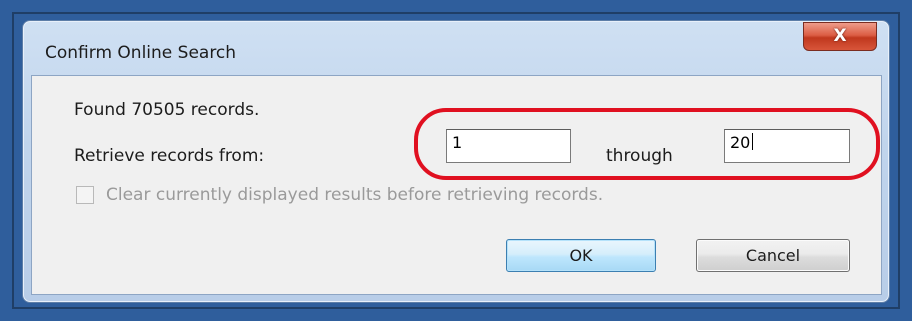  What do you see at coordinates (167, 110) in the screenshot?
I see `found-records-text: Found 70505 records.` at bounding box center [167, 110].